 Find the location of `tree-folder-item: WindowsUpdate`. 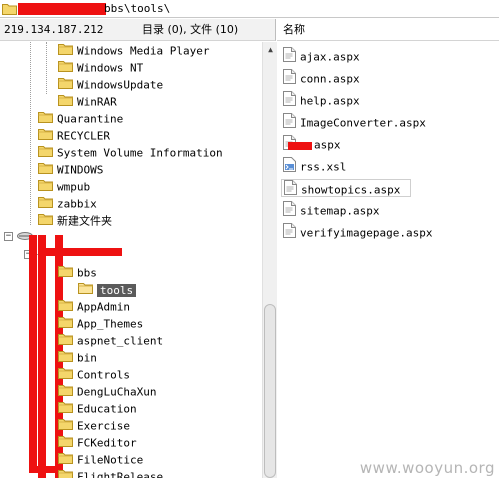

tree-folder-item: WindowsUpdate is located at coordinates (110, 84).